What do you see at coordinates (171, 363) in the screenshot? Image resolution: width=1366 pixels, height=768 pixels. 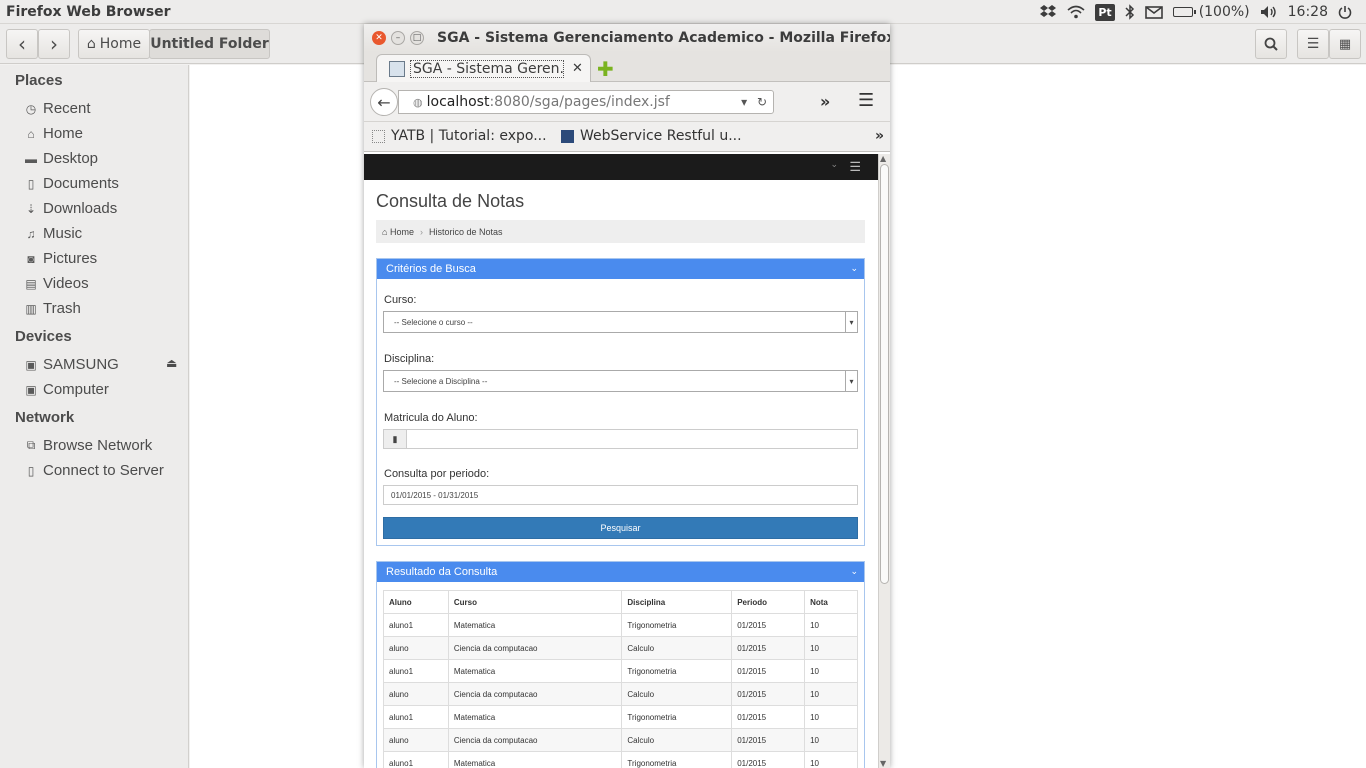 I see `eject-icon: ⏏` at bounding box center [171, 363].